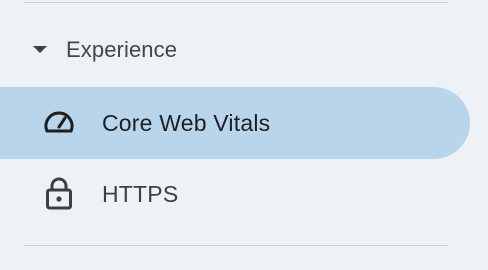 This screenshot has height=270, width=488. Describe the element at coordinates (236, 245) in the screenshot. I see `divider-bottom` at that location.